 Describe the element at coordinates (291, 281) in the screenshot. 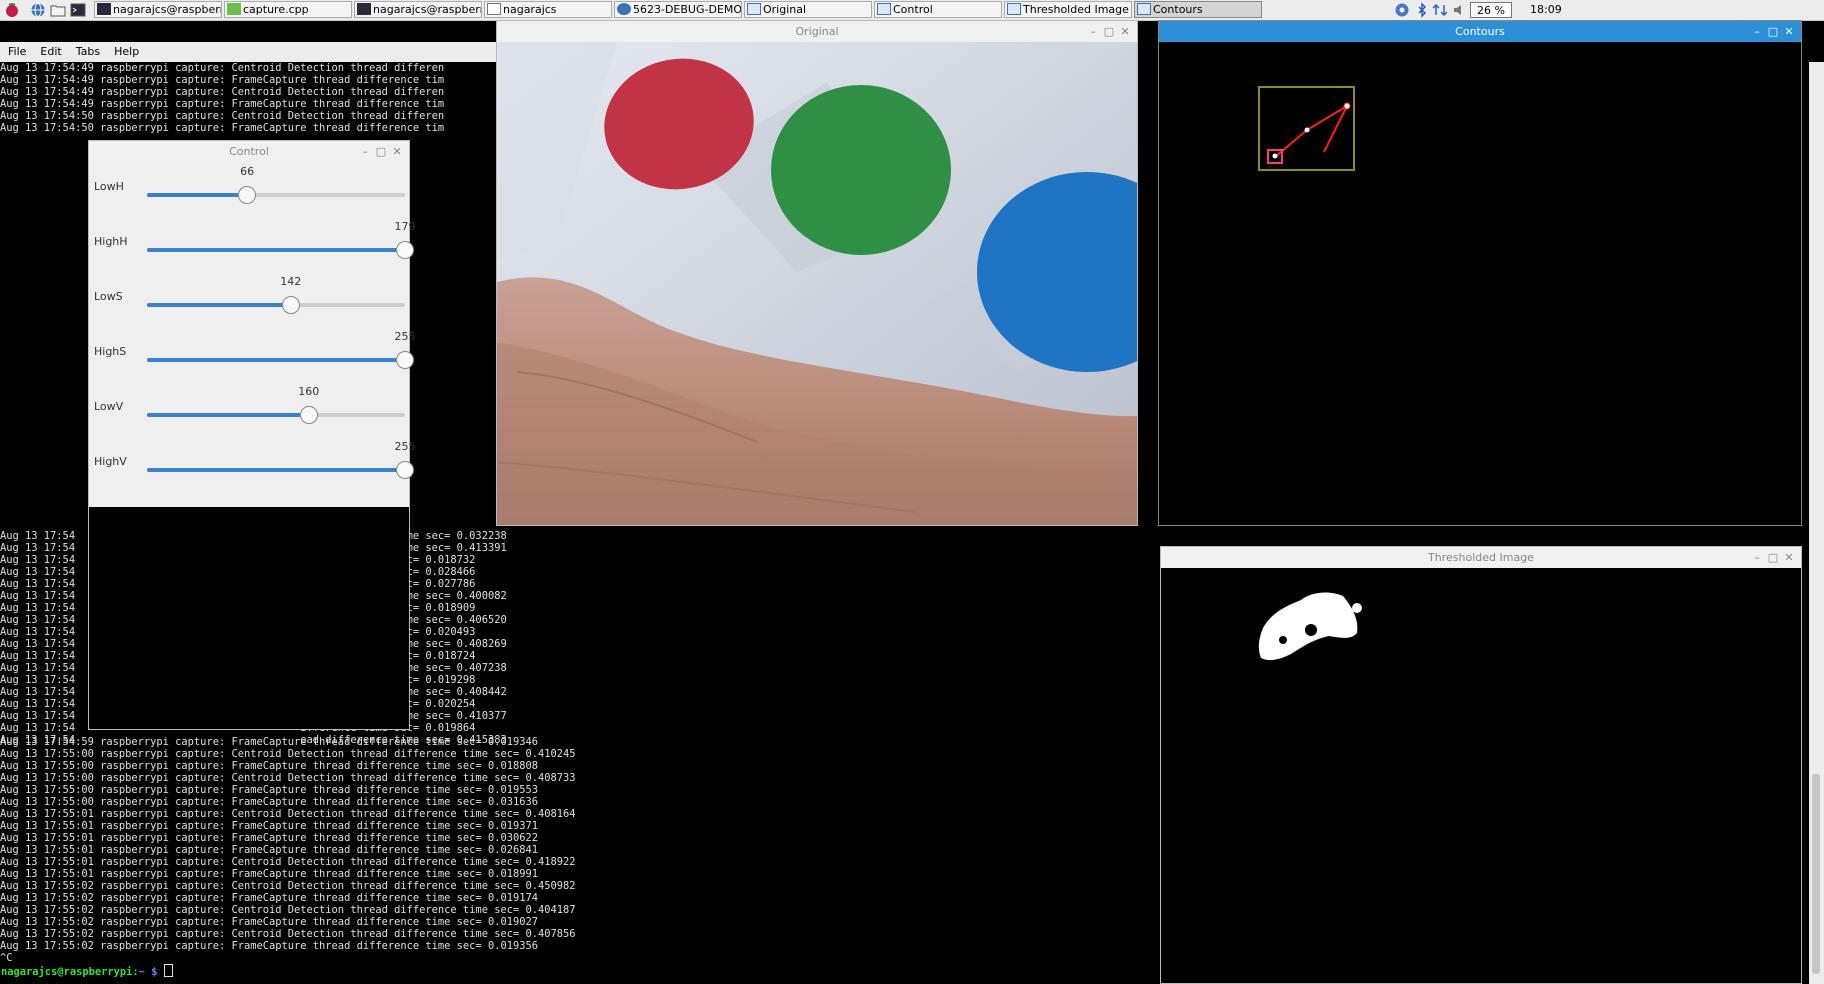

I see `trackbar-value: 142` at that location.